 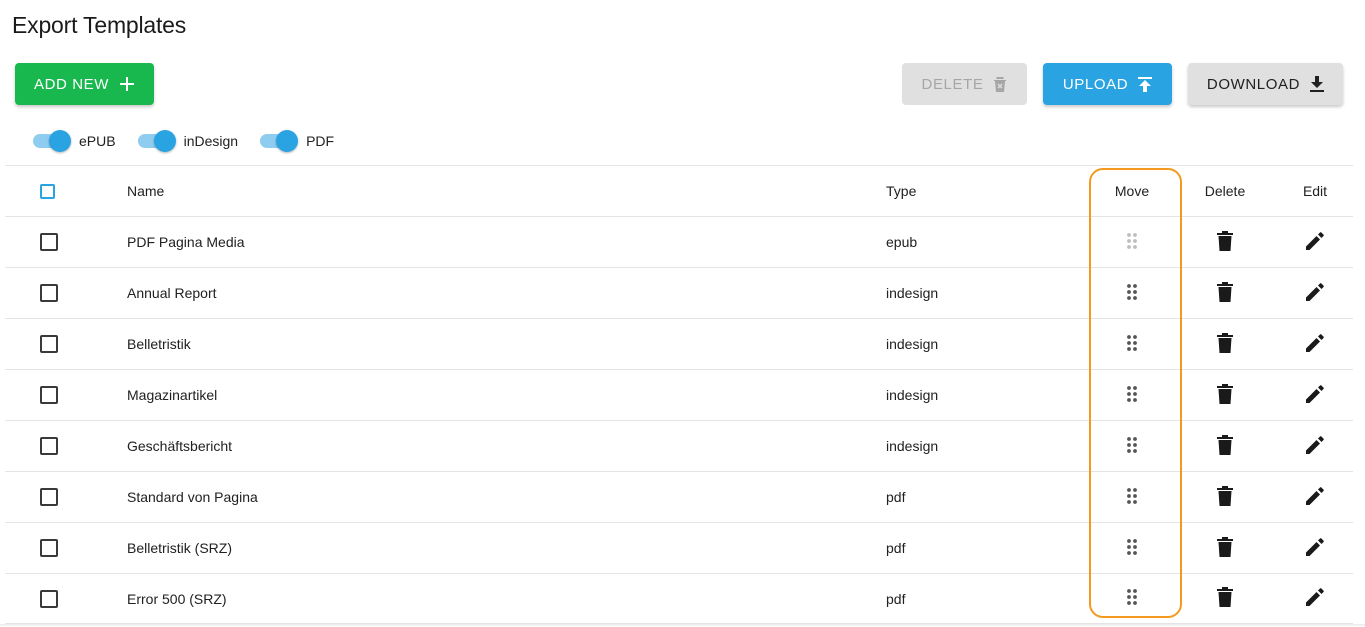 What do you see at coordinates (679, 445) in the screenshot?
I see `table-row: Geschäftsbericht indesign` at bounding box center [679, 445].